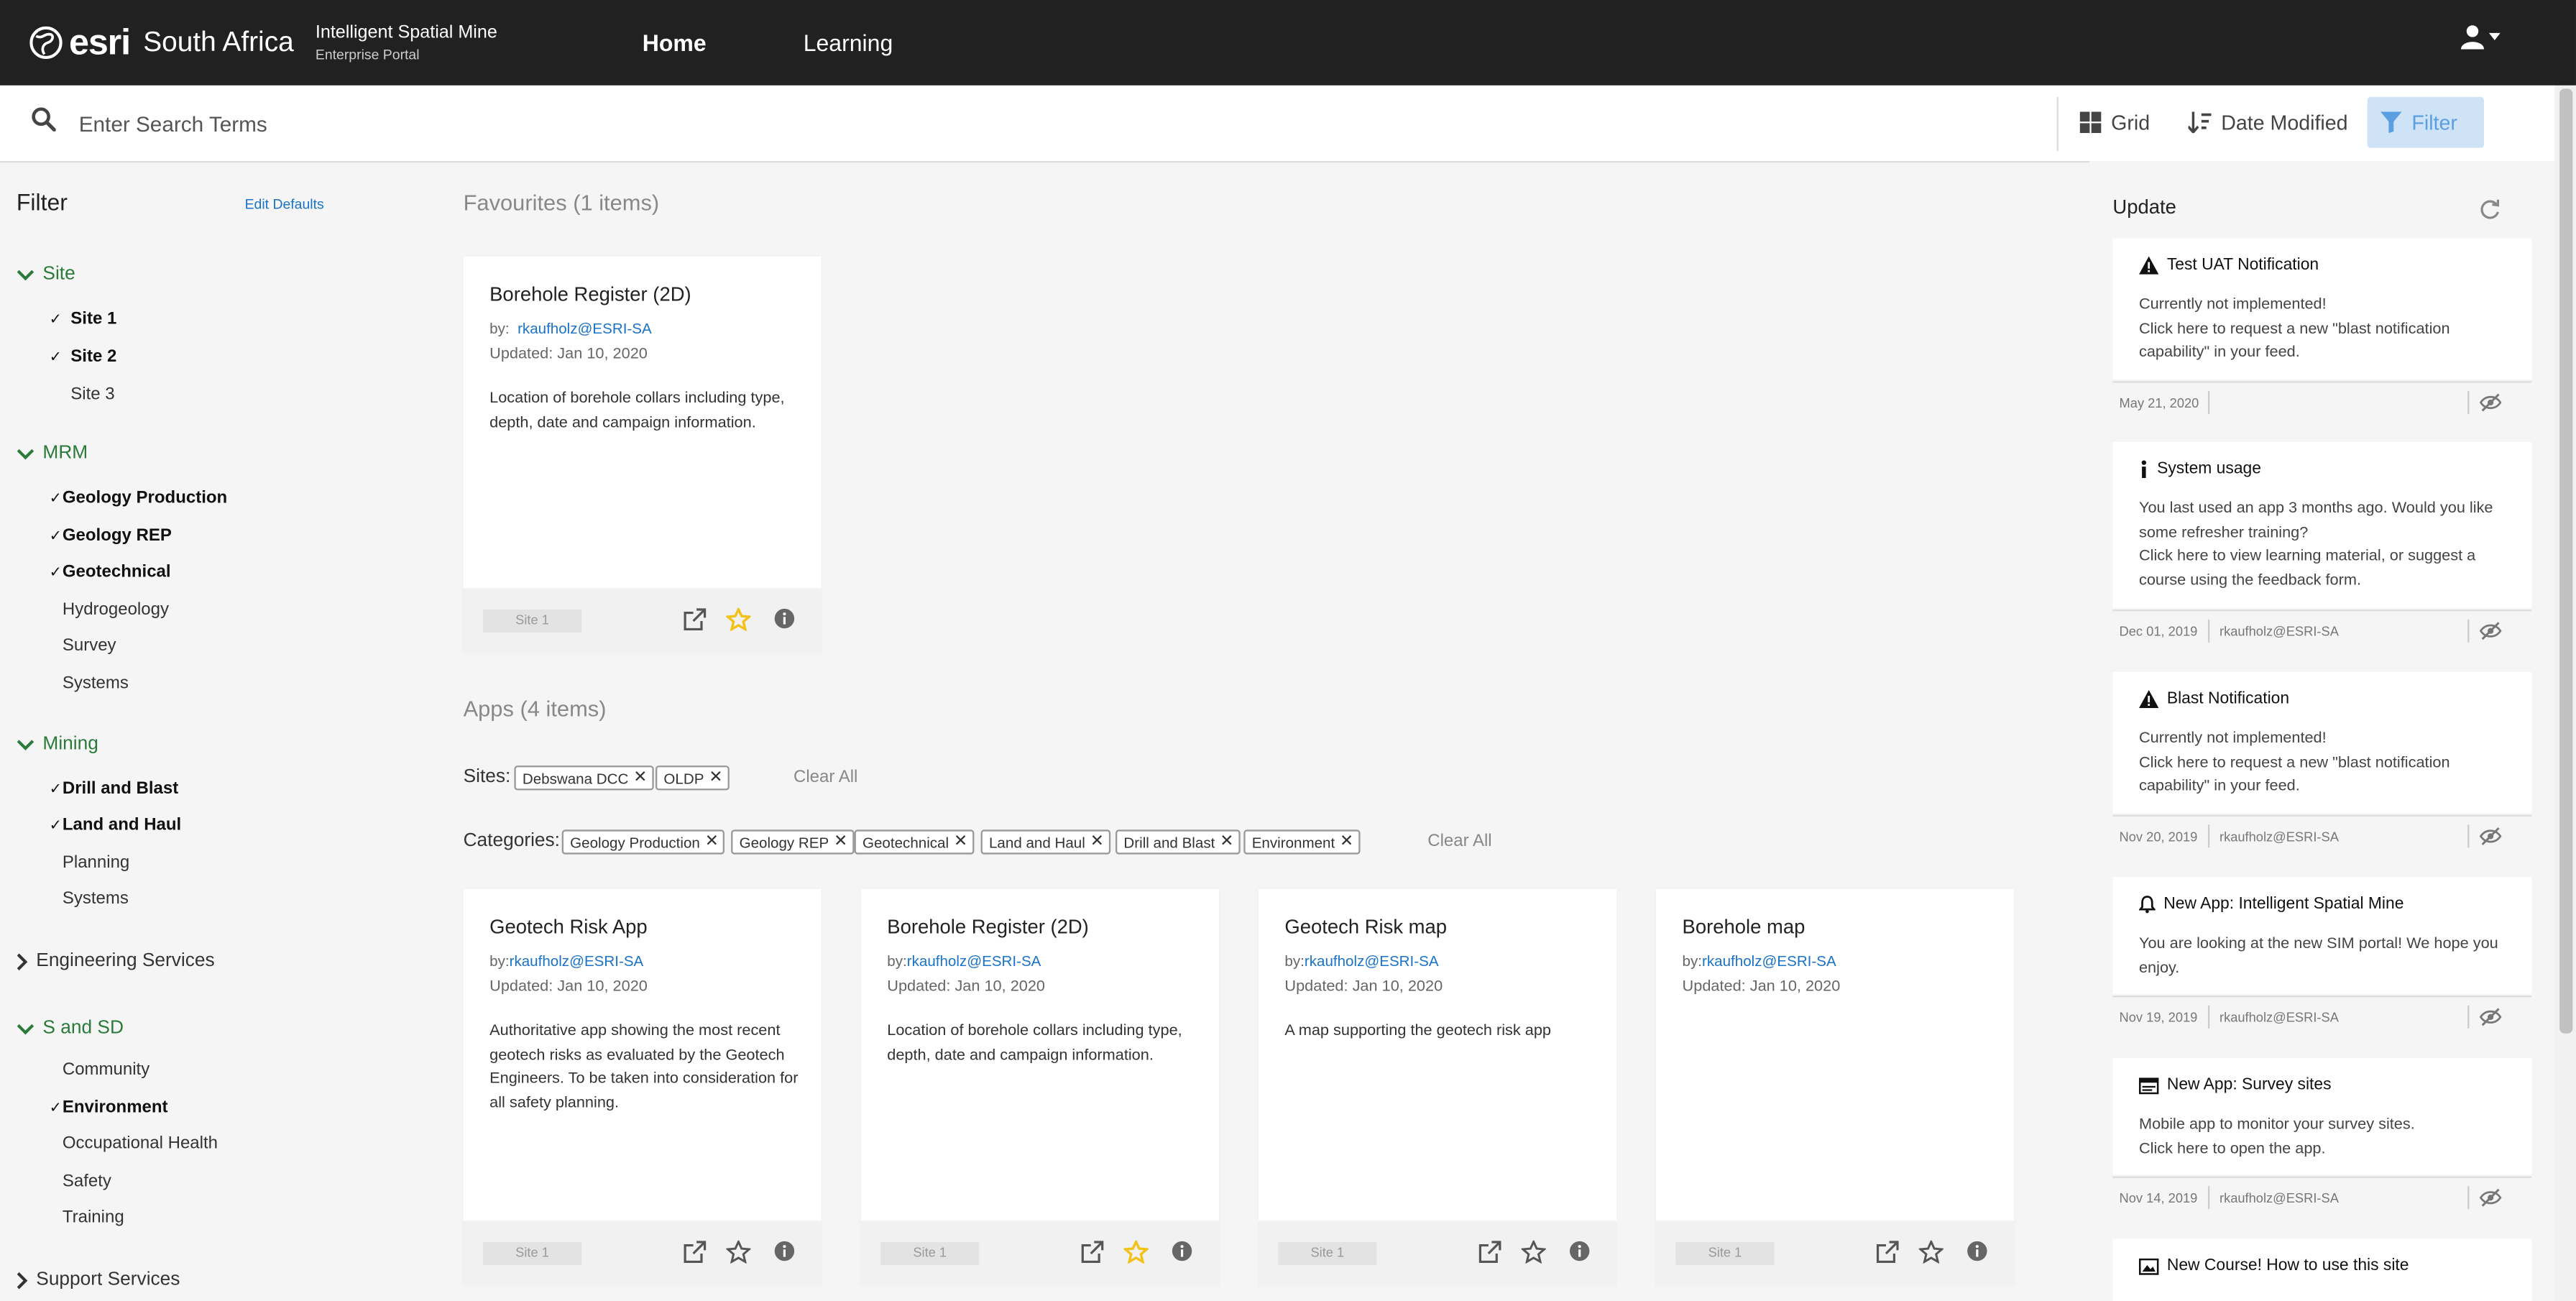 The width and height of the screenshot is (2576, 1301). I want to click on nav-home: Home, so click(675, 42).